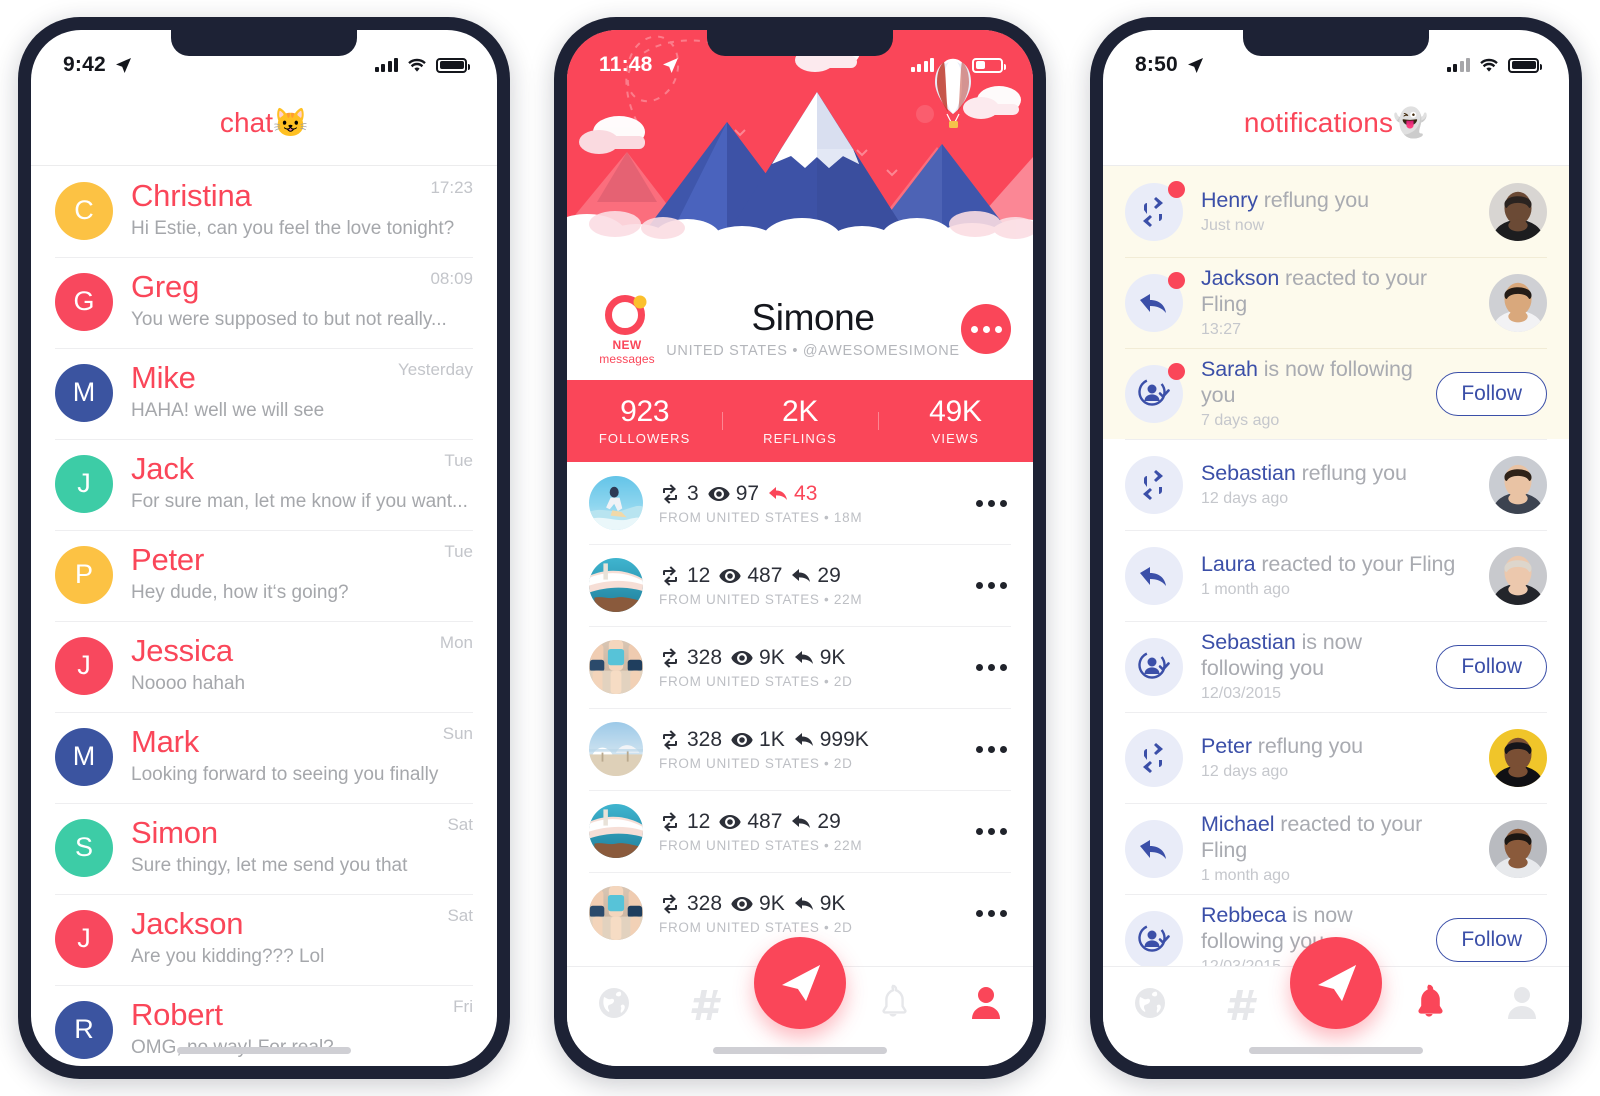  I want to click on chat-timestamp: 08:09, so click(451, 278).